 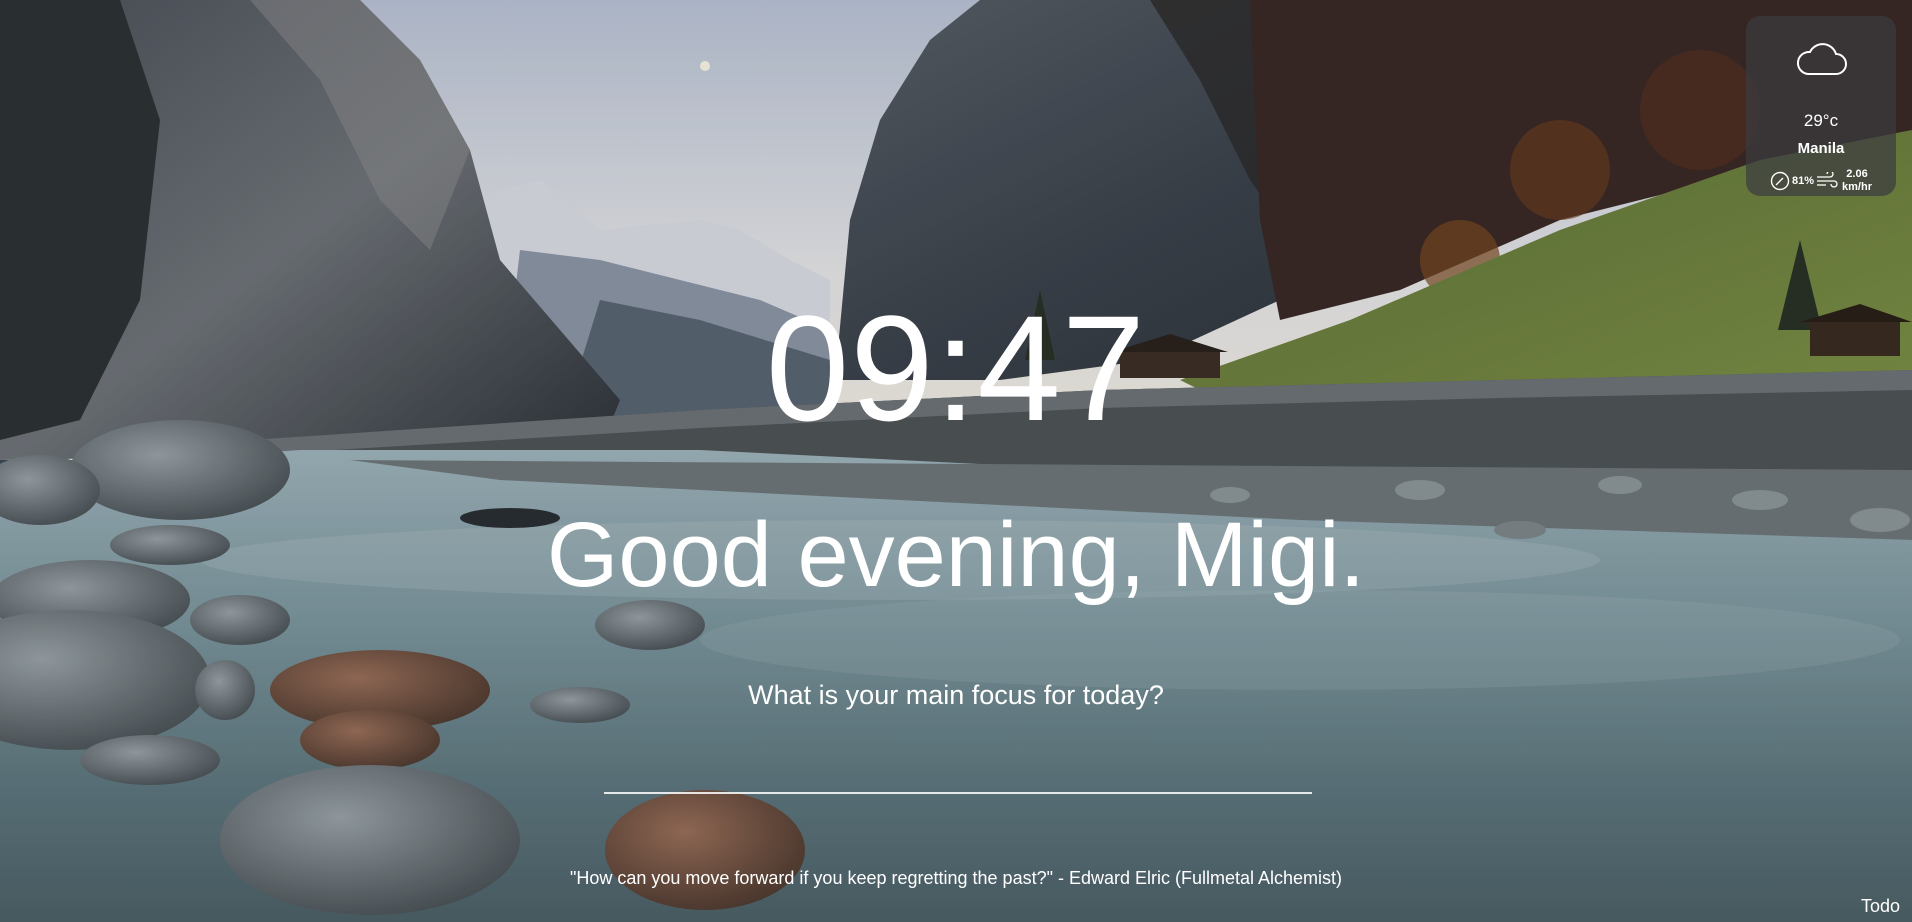 I want to click on greeting-text: Good evening, Migi., so click(x=956, y=555).